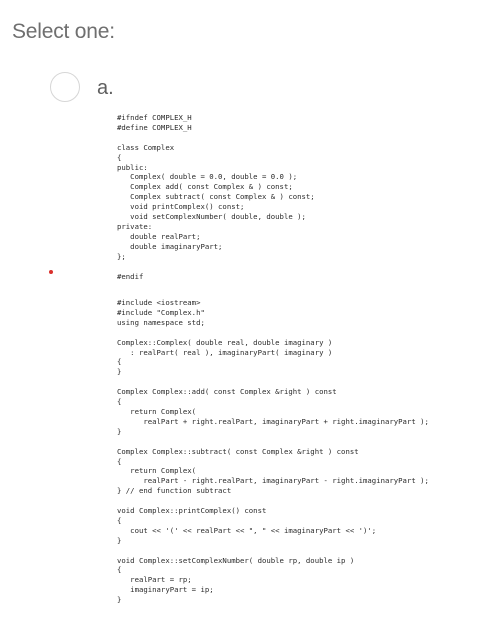 This screenshot has width=496, height=638. I want to click on option-a-radio, so click(65, 87).